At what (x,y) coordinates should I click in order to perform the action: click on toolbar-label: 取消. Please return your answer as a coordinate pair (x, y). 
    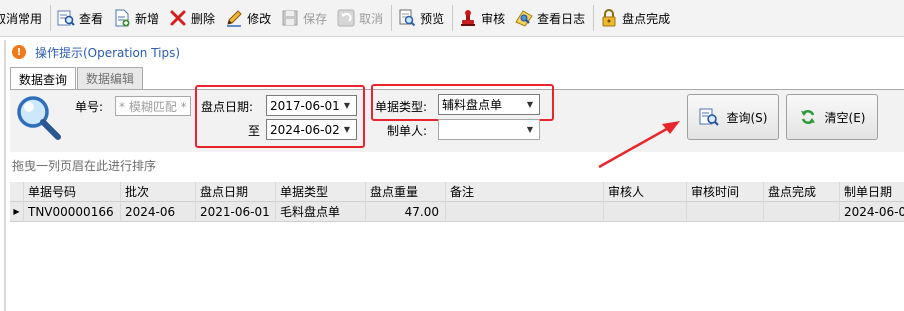
    Looking at the image, I should click on (371, 18).